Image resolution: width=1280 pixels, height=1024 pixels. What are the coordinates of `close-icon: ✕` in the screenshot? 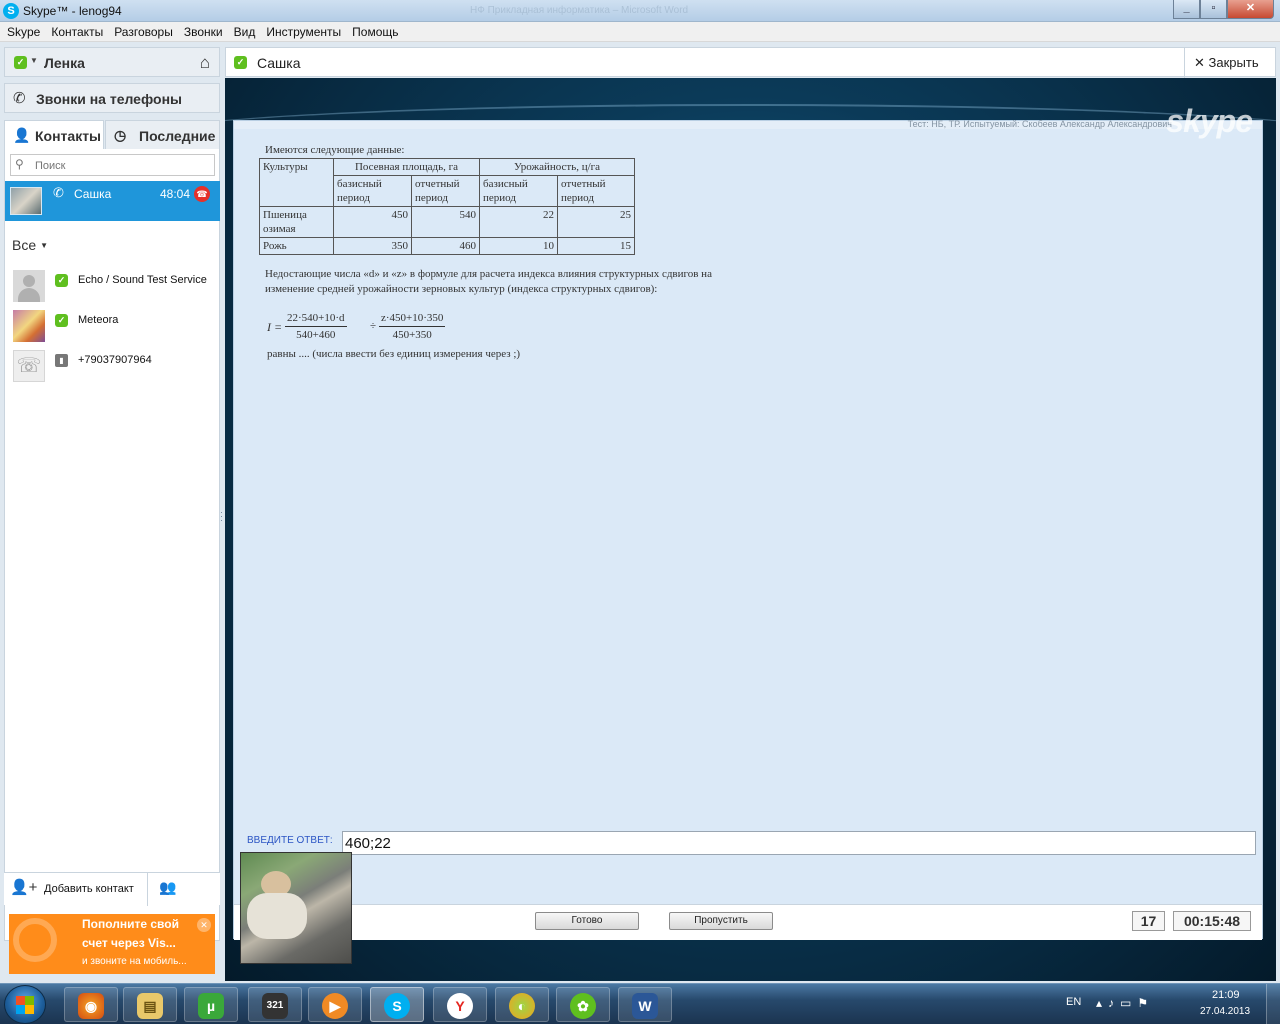 It's located at (204, 925).